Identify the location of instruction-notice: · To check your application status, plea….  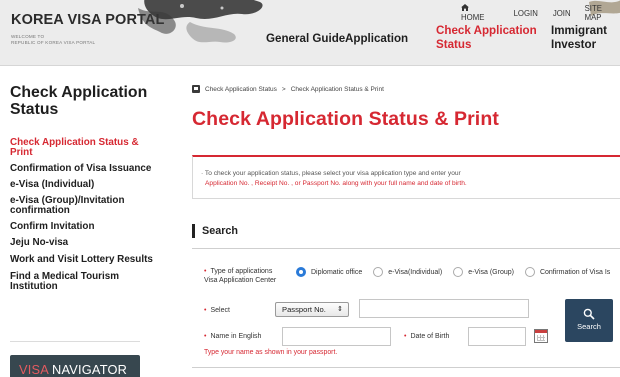
(406, 177).